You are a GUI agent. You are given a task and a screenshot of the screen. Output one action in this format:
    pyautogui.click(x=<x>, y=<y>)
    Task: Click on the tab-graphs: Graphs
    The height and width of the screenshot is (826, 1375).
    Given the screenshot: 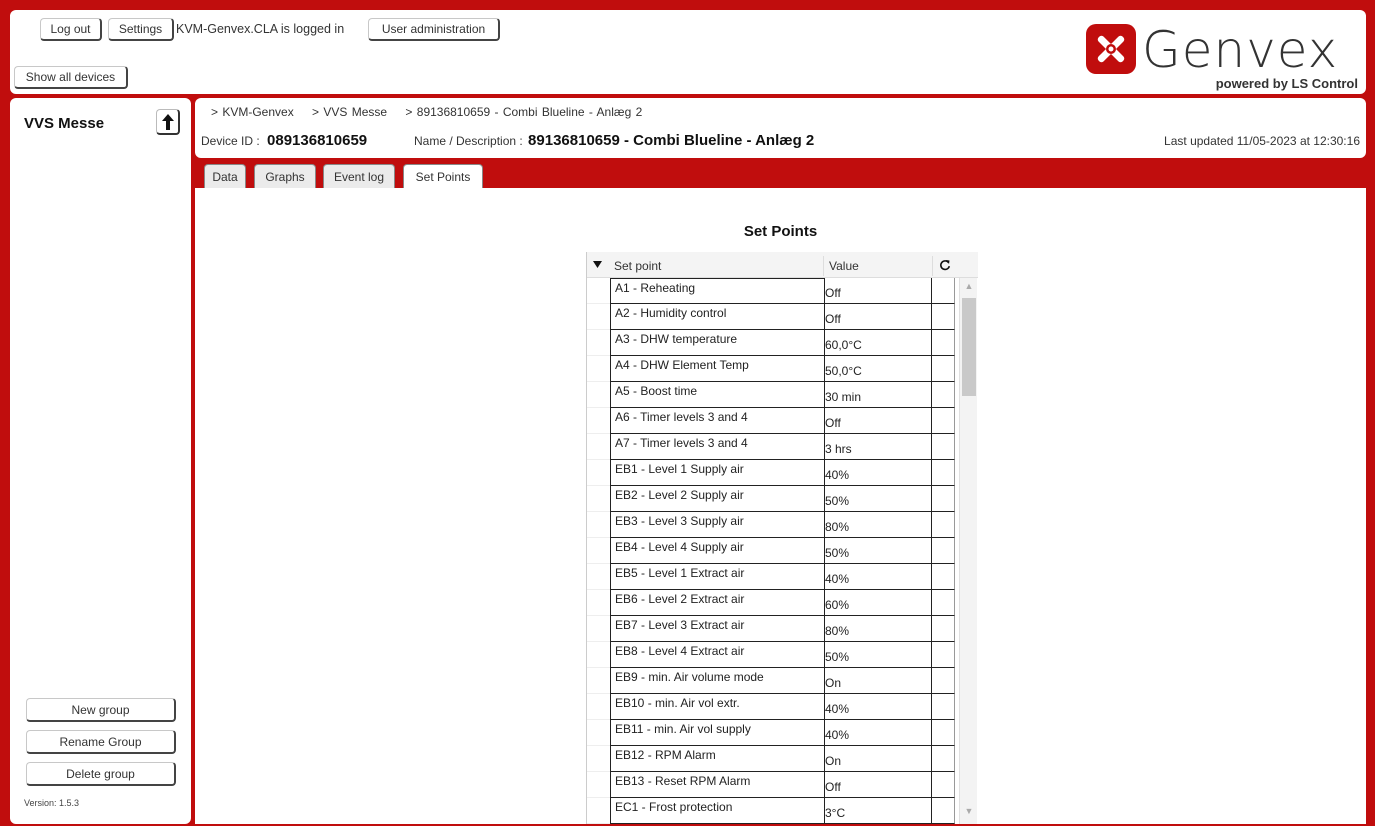 What is the action you would take?
    pyautogui.click(x=285, y=176)
    